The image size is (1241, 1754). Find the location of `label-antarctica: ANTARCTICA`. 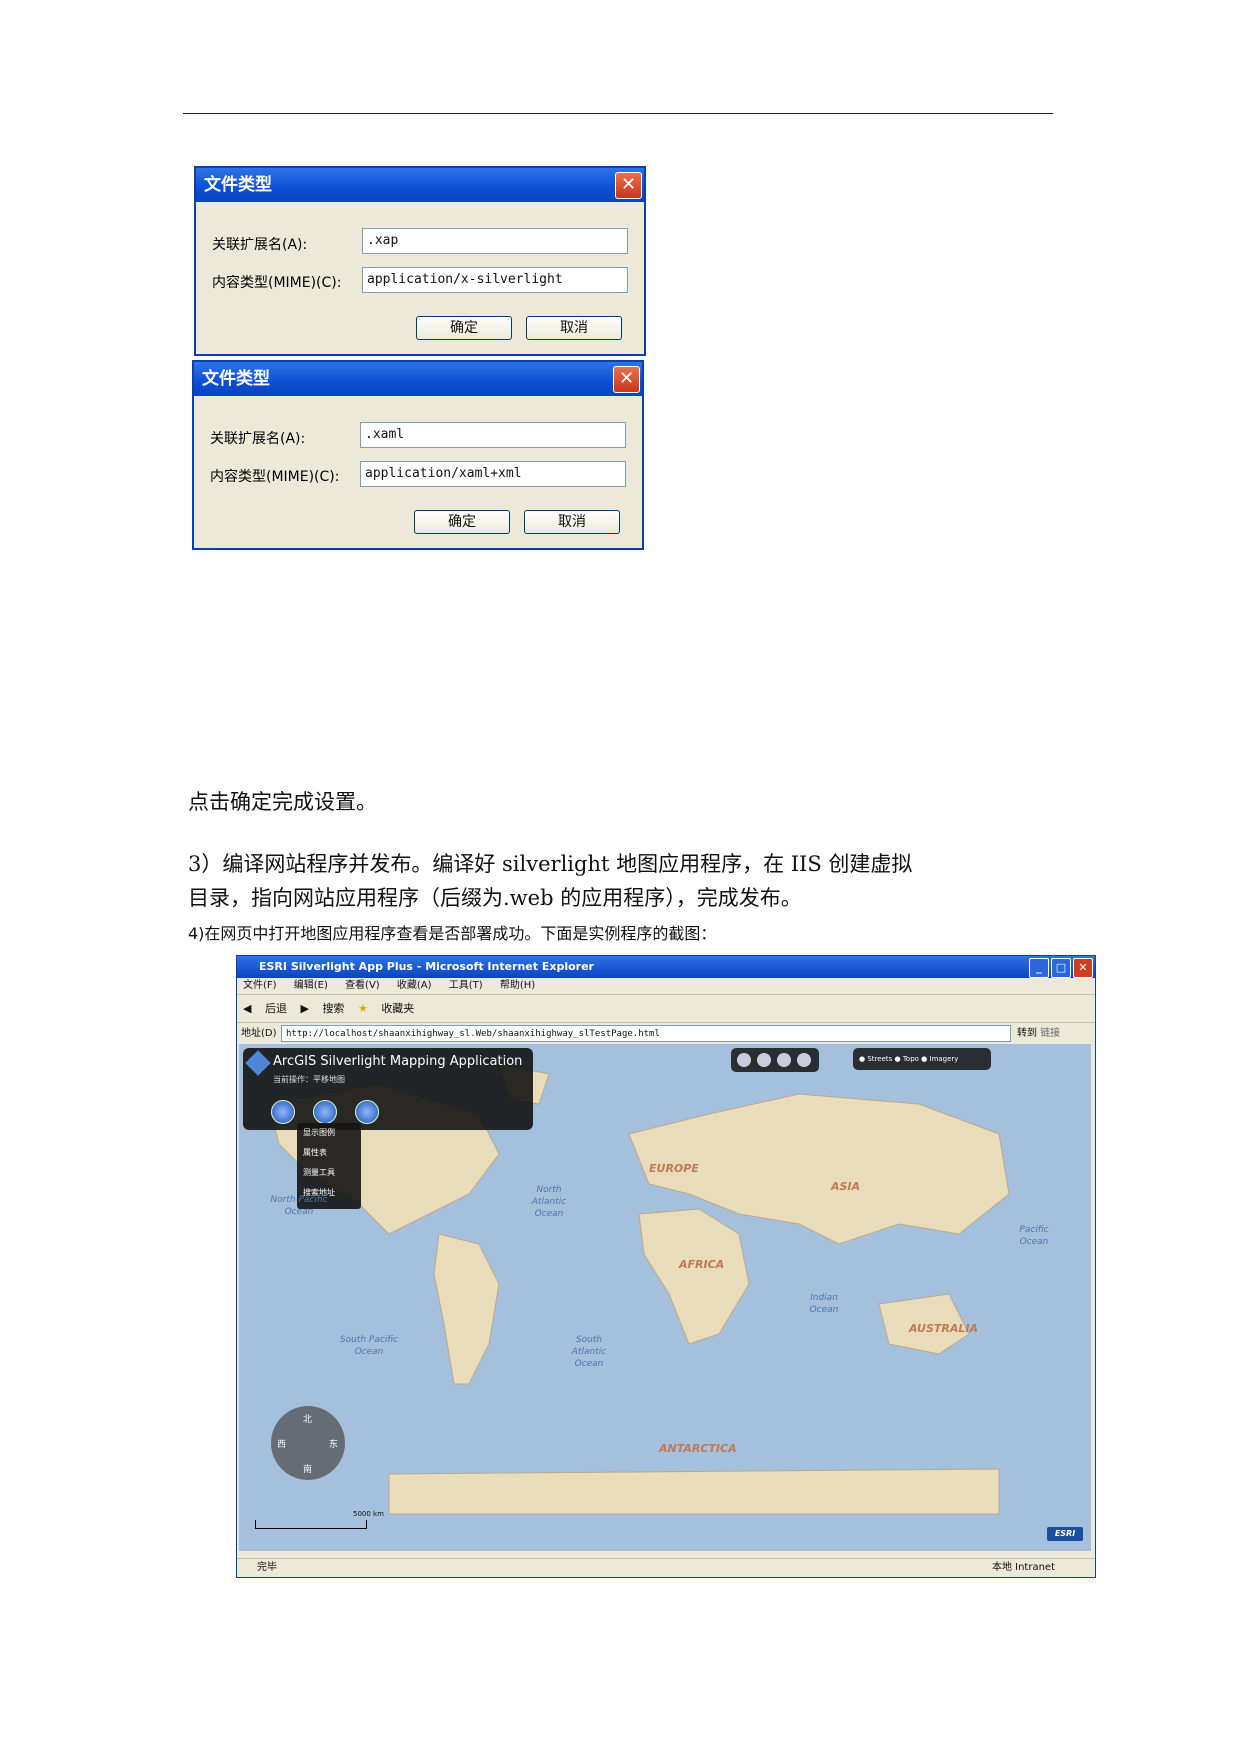

label-antarctica: ANTARCTICA is located at coordinates (698, 1448).